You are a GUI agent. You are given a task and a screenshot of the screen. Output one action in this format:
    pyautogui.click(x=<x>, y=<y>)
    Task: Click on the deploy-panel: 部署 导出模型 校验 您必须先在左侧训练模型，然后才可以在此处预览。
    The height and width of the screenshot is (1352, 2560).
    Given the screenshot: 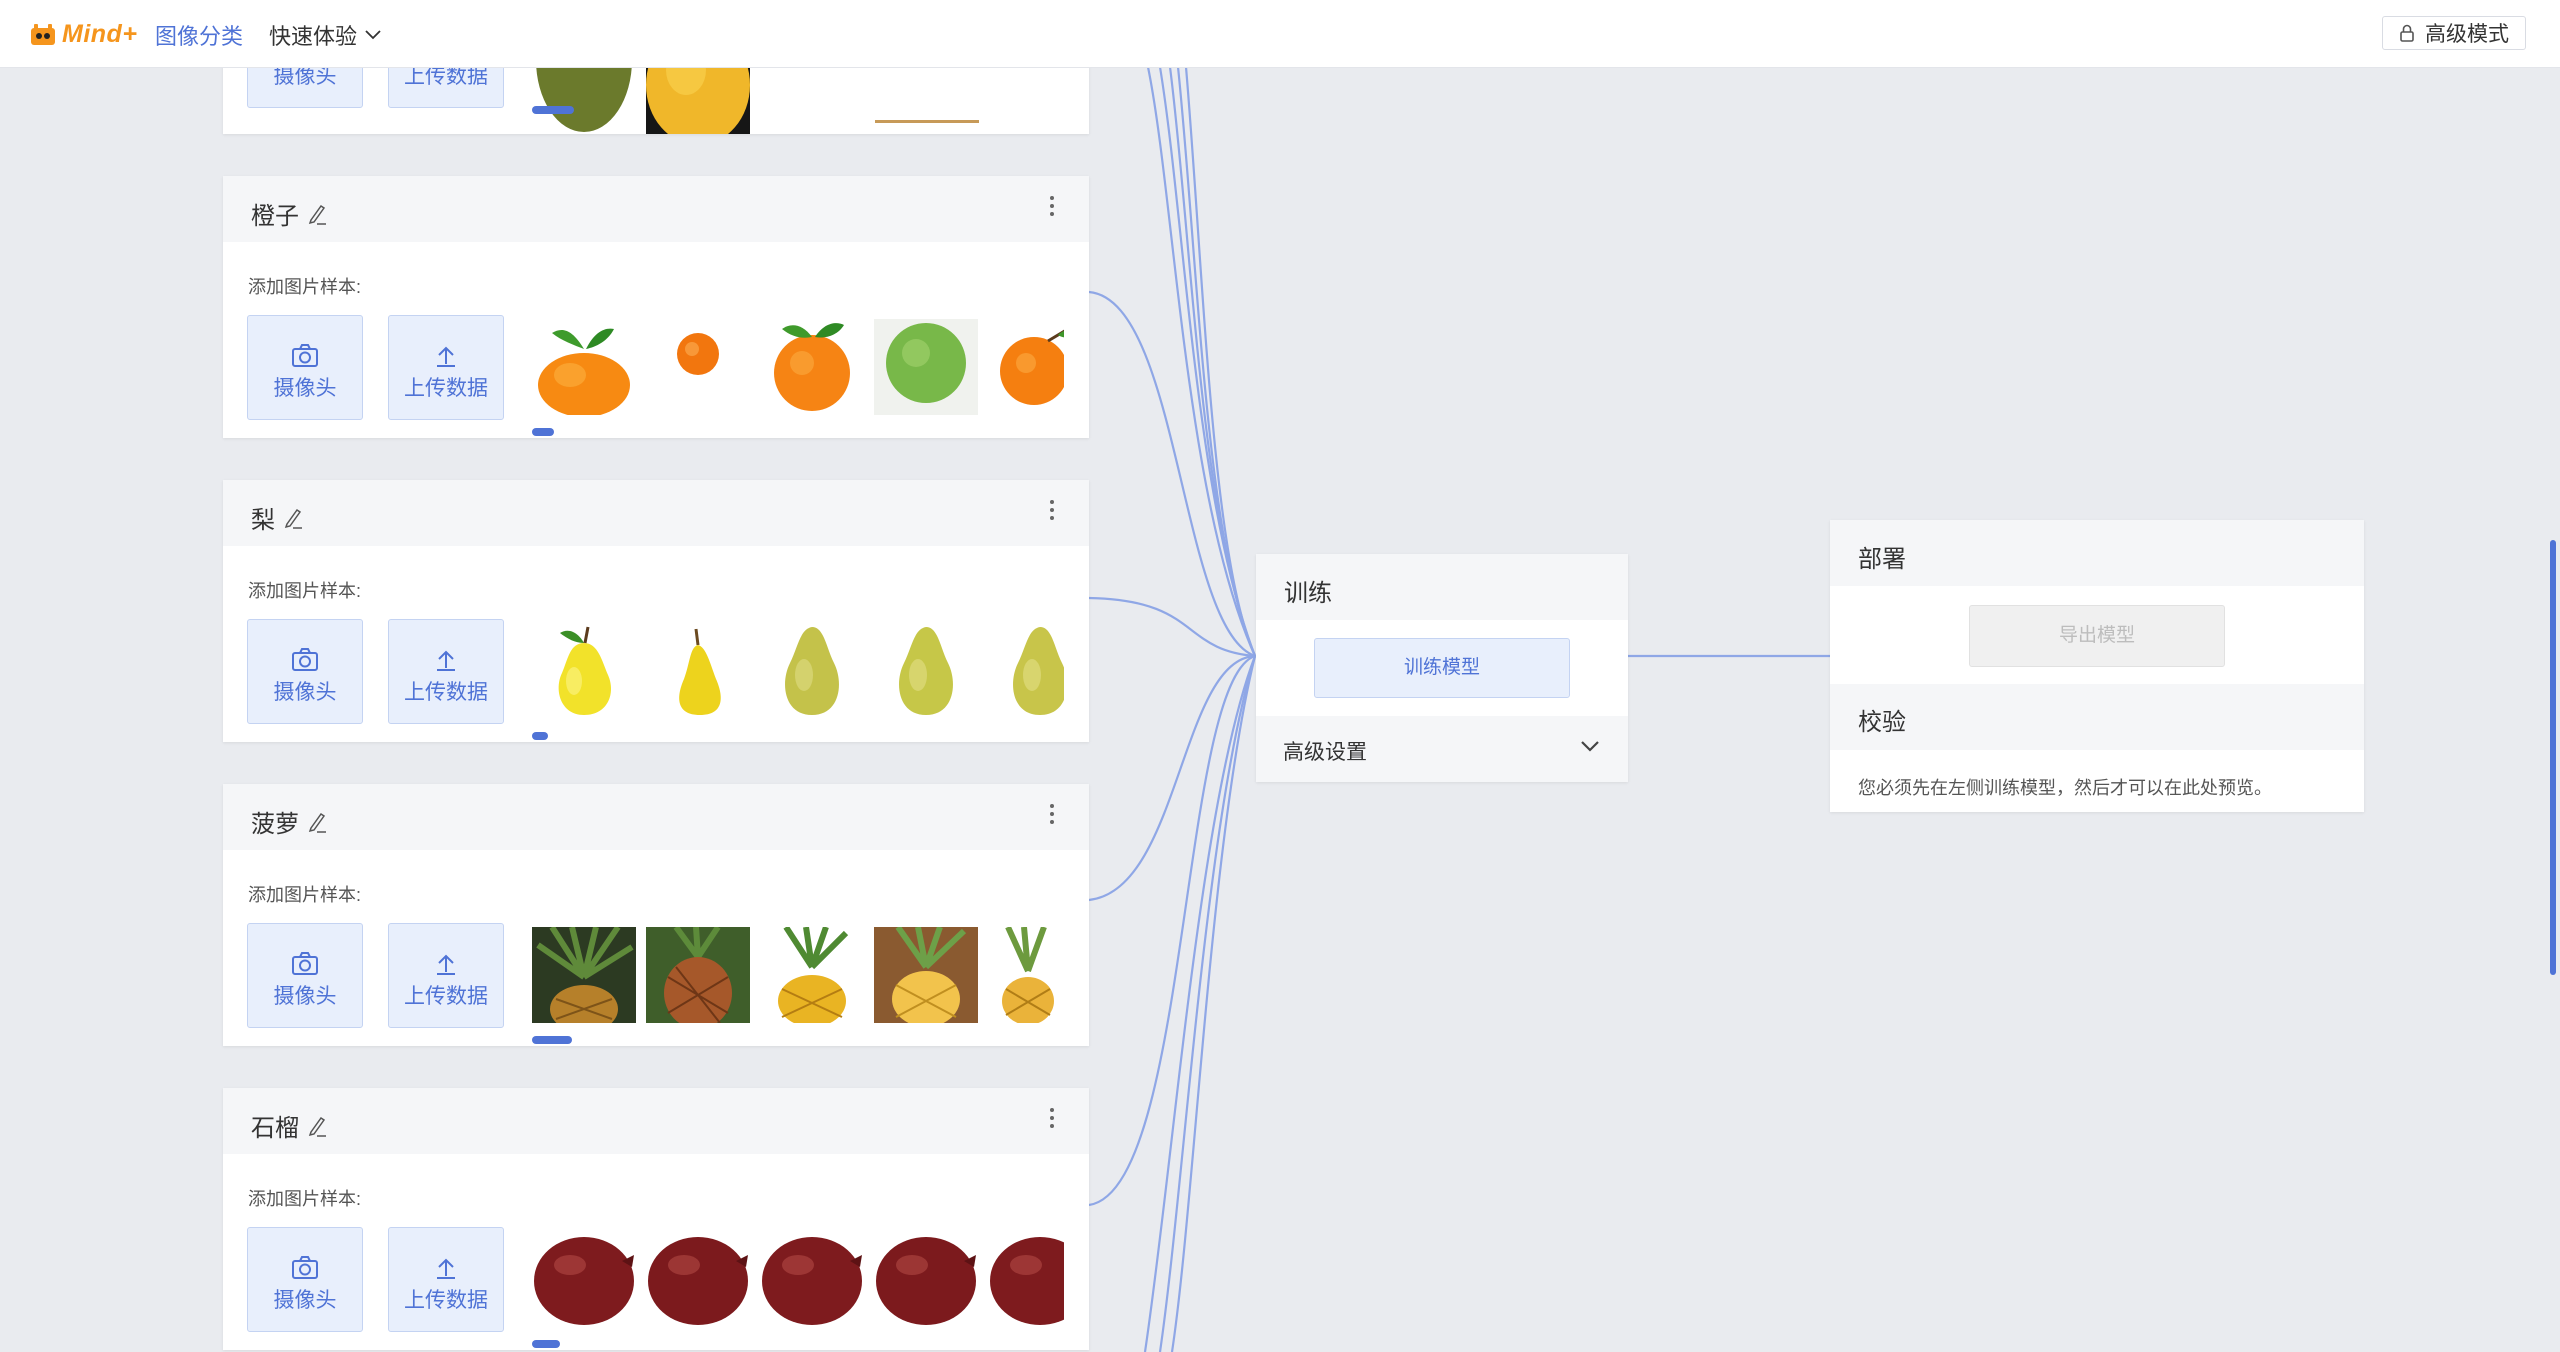 What is the action you would take?
    pyautogui.click(x=2097, y=666)
    